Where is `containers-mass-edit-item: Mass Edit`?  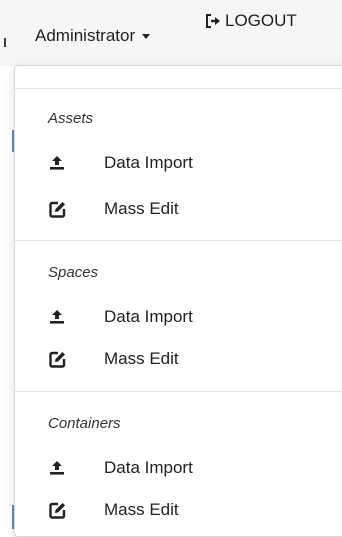
containers-mass-edit-item: Mass Edit is located at coordinates (195, 510).